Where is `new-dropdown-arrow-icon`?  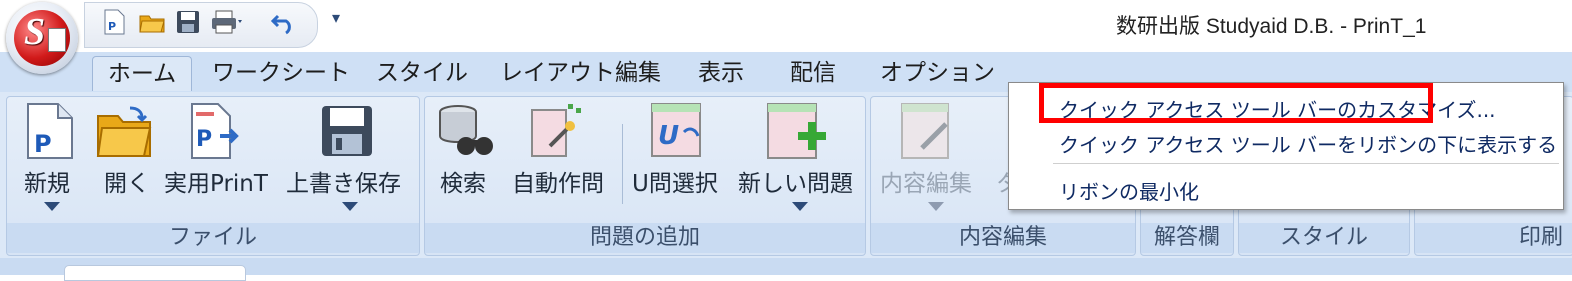
new-dropdown-arrow-icon is located at coordinates (52, 206).